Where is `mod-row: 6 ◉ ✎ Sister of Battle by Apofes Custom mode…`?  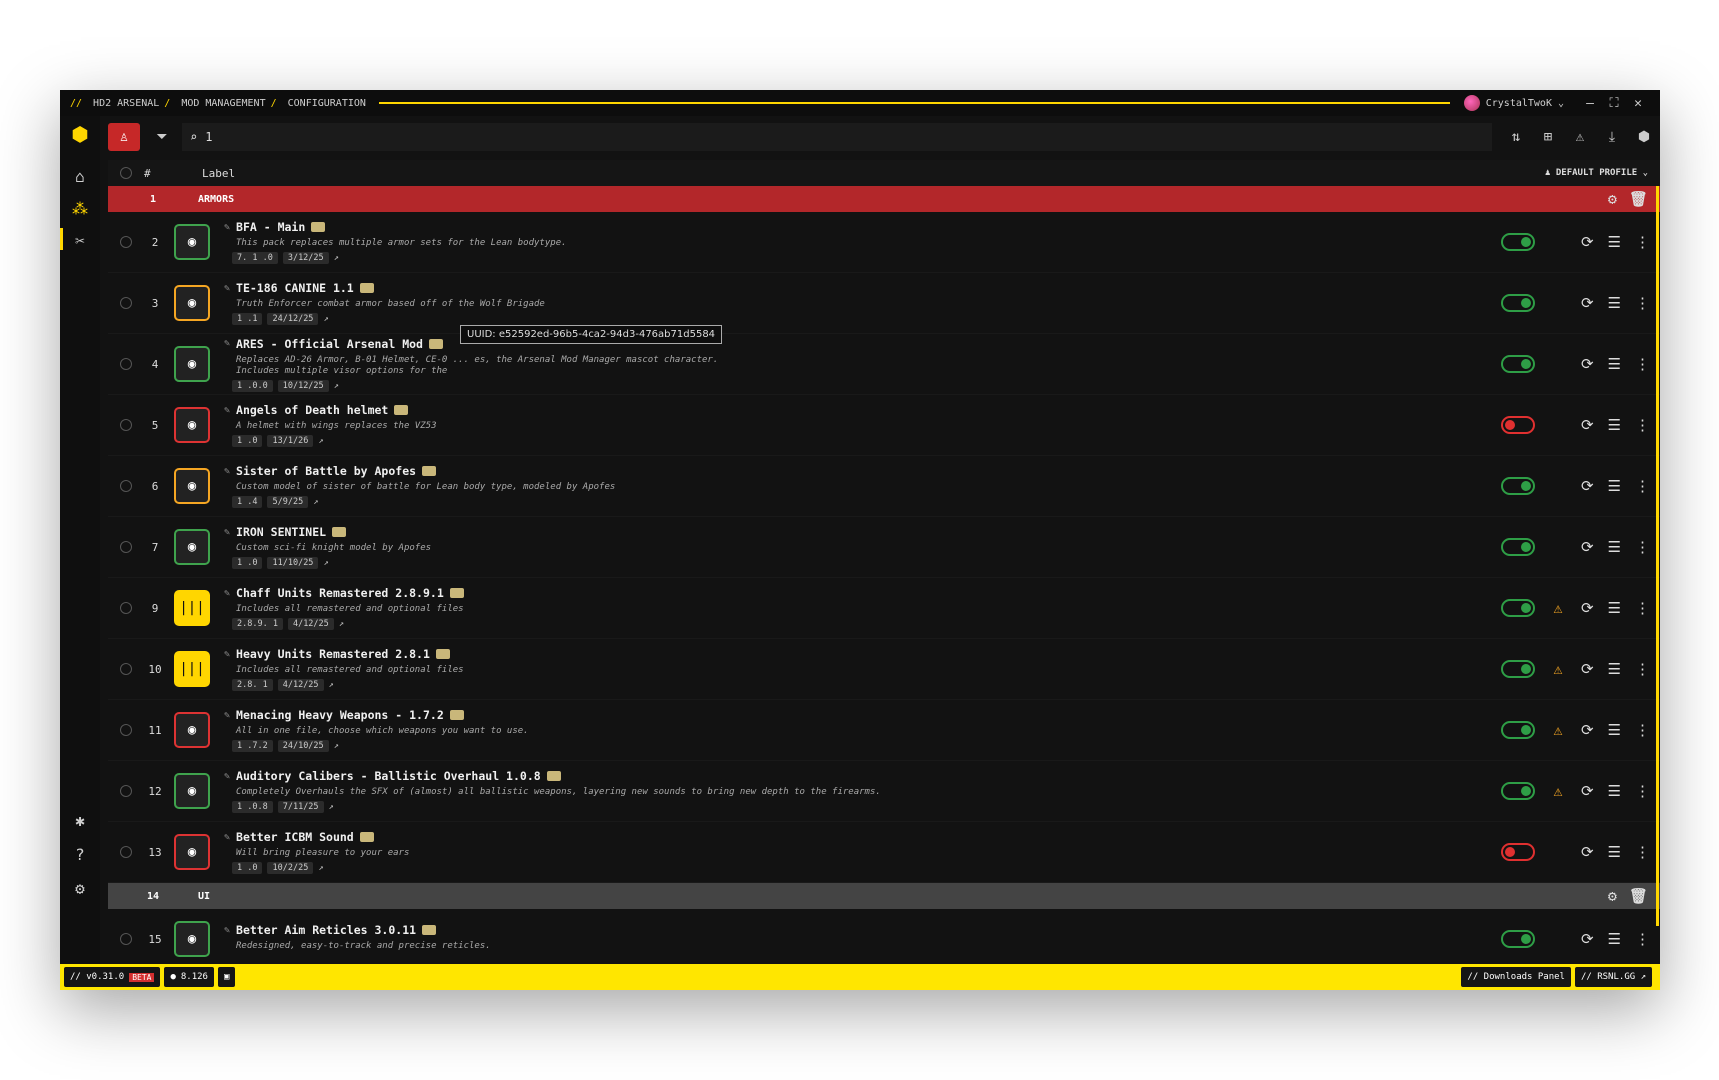
mod-row: 6 ◉ ✎ Sister of Battle by Apofes Custom mode… is located at coordinates (884, 486).